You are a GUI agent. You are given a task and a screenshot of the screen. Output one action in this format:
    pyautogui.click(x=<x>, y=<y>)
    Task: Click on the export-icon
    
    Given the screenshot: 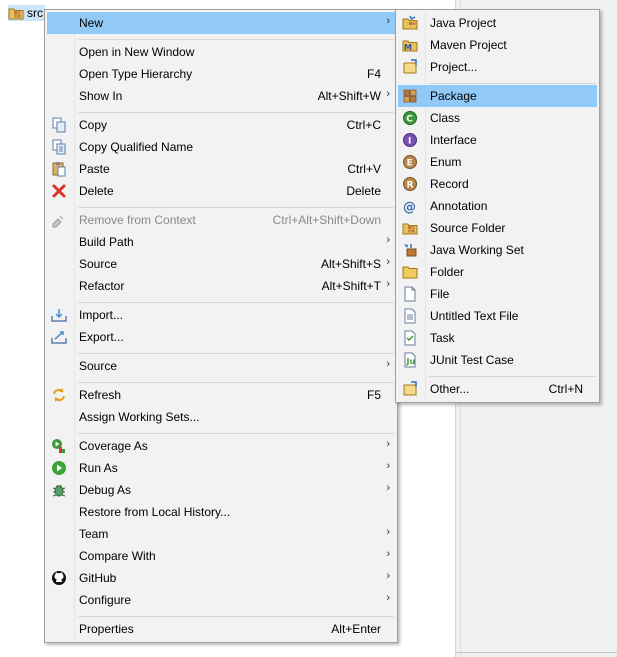 What is the action you would take?
    pyautogui.click(x=59, y=337)
    